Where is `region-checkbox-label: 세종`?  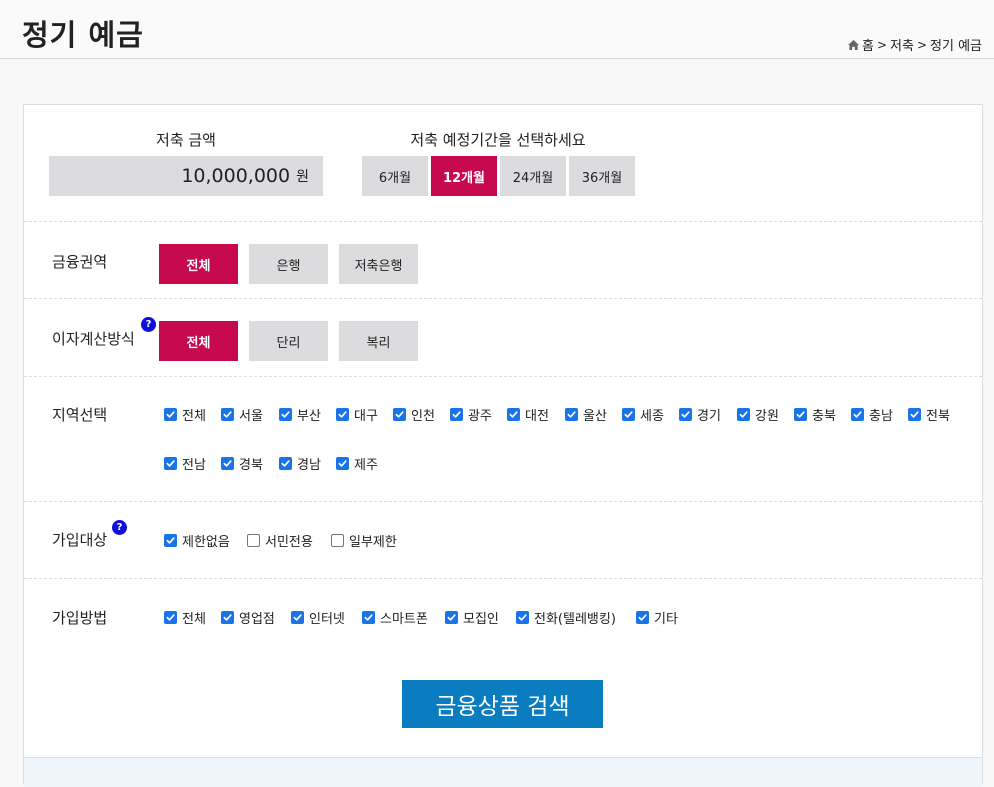
region-checkbox-label: 세종 is located at coordinates (652, 416).